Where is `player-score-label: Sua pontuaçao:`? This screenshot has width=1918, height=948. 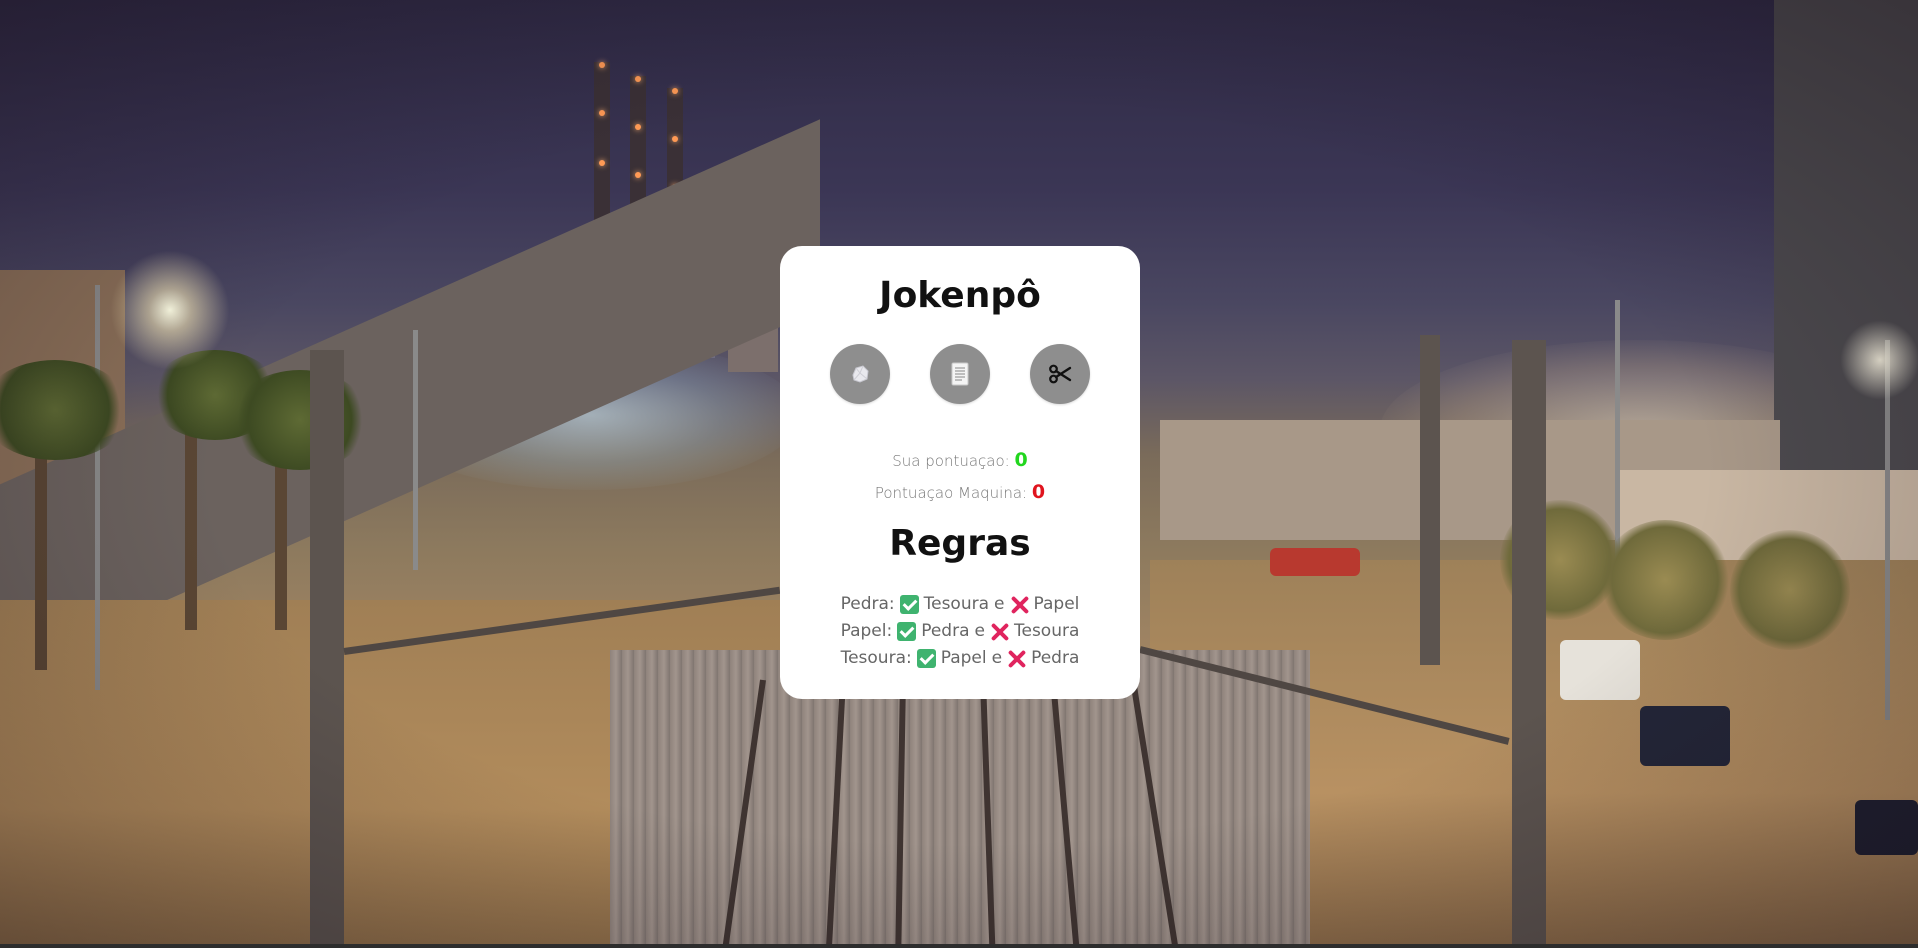 player-score-label: Sua pontuaçao: is located at coordinates (951, 461).